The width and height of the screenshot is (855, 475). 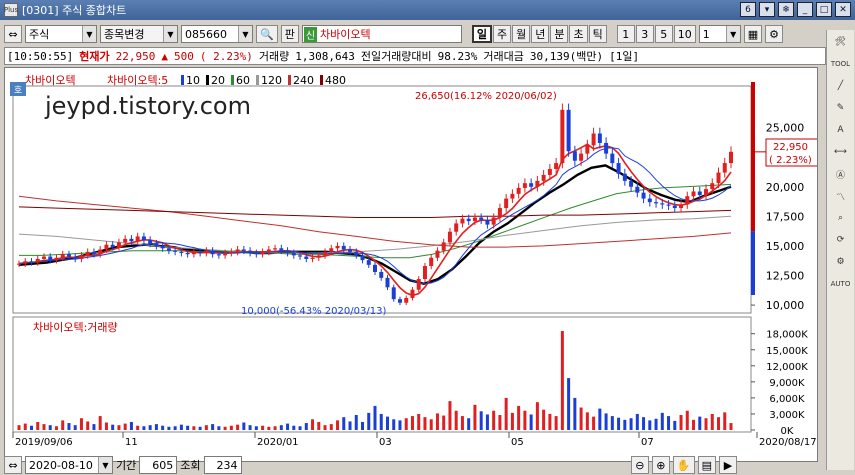 I want to click on measure-icon: ⟷, so click(x=841, y=152).